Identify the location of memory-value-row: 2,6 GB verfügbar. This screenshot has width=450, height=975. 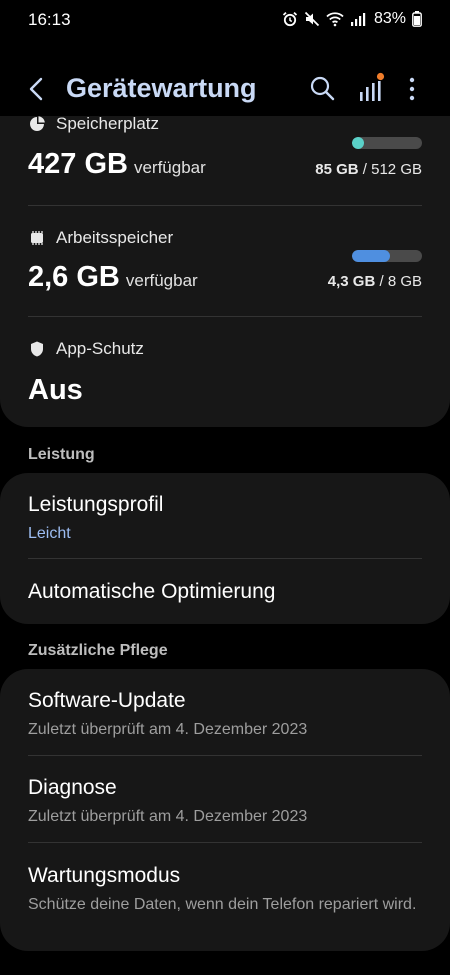
(113, 277).